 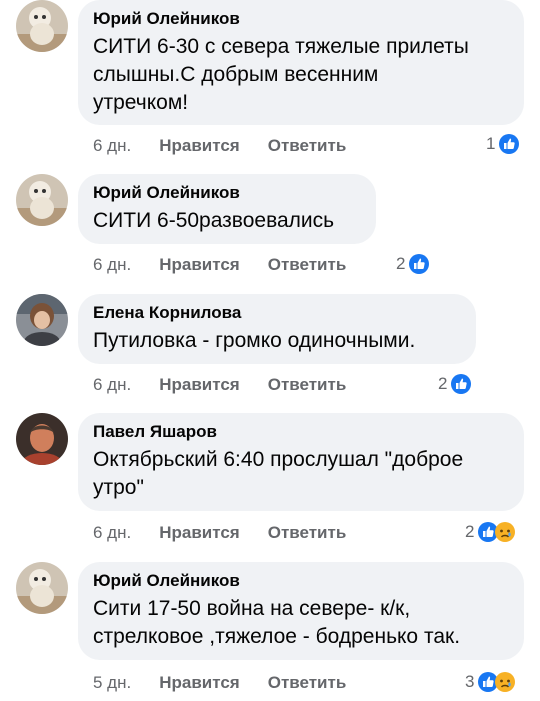 I want to click on reactions: 3, so click(x=490, y=682).